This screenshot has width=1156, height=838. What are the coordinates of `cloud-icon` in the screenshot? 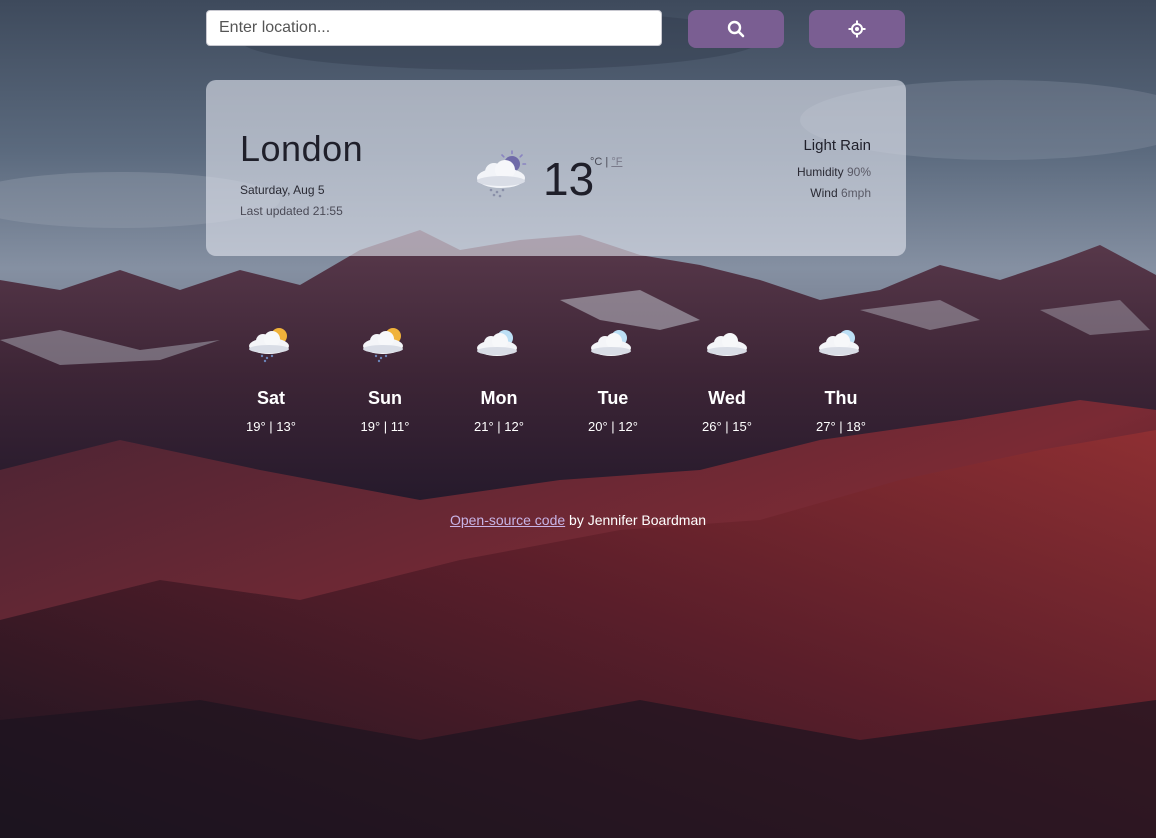 It's located at (727, 344).